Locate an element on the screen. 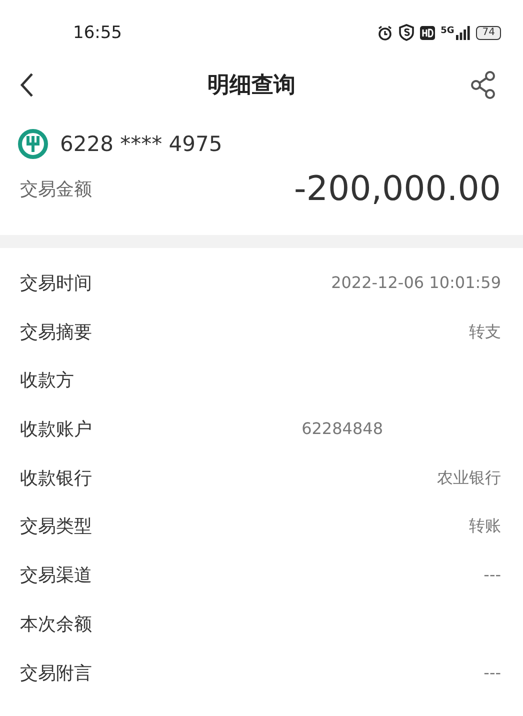 The height and width of the screenshot is (716, 523). page-title: 明细查询 is located at coordinates (252, 86).